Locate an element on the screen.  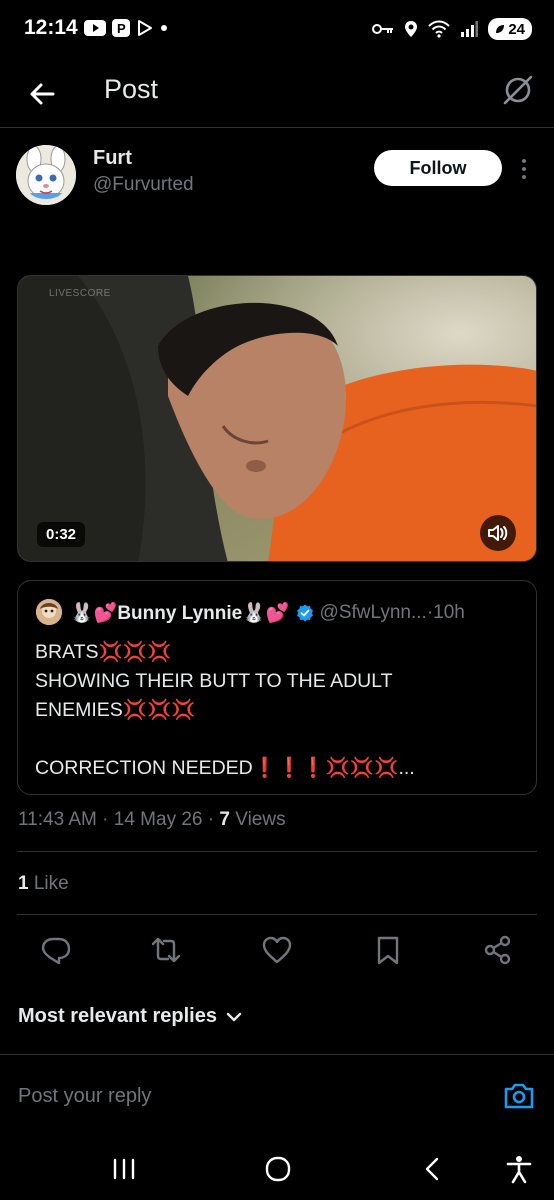
status-system-icons: 24 is located at coordinates (452, 29).